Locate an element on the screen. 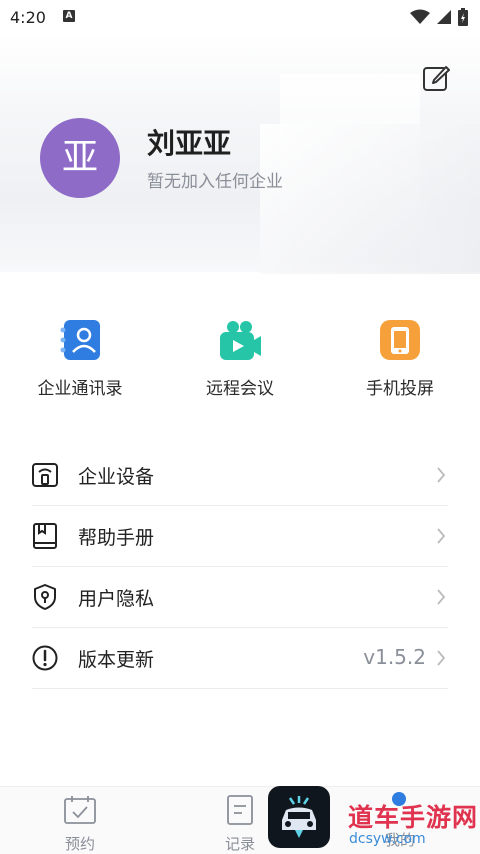 This screenshot has height=854, width=480. watermark-url: dcsyw.com is located at coordinates (387, 839).